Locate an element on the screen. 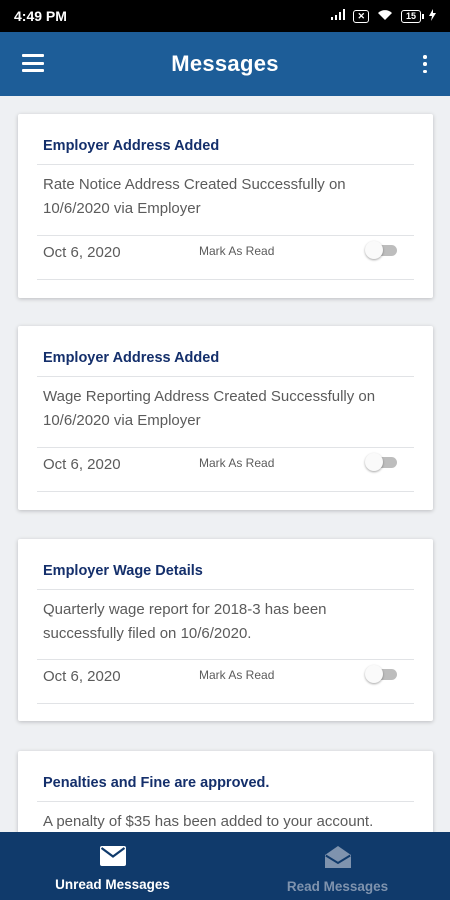  menu-button is located at coordinates (33, 63).